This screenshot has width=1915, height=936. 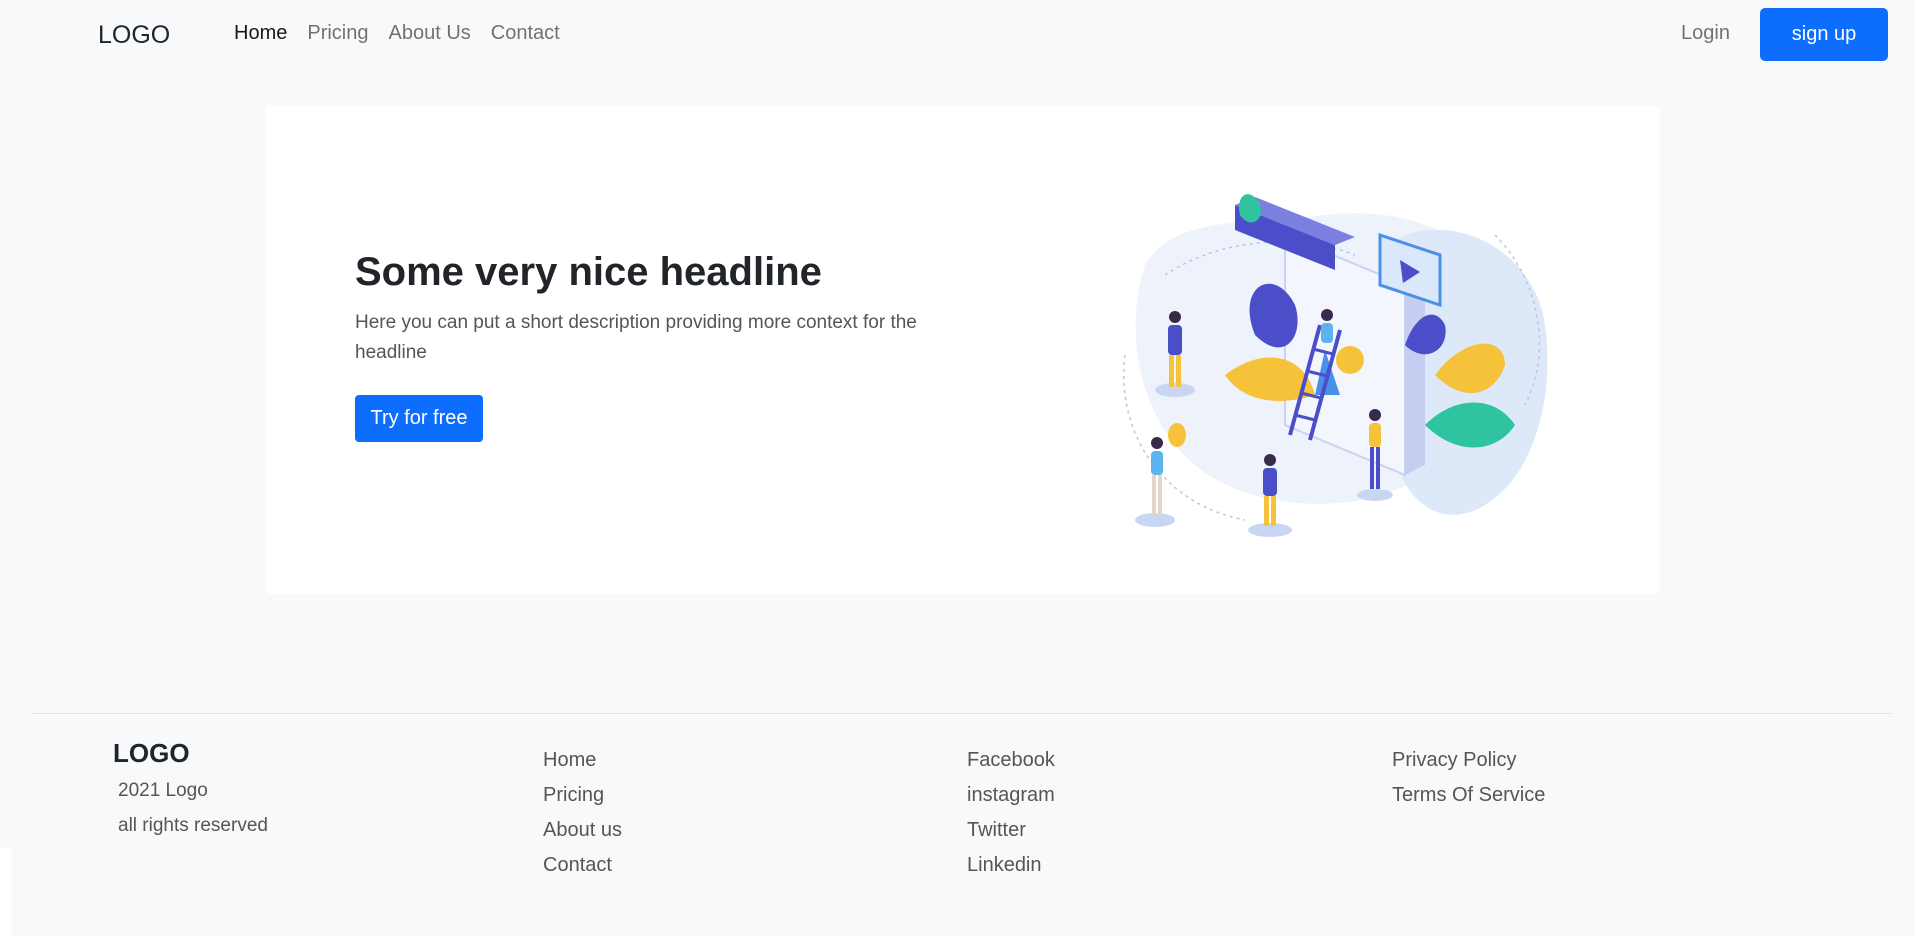 I want to click on hero-illustration, so click(x=1335, y=365).